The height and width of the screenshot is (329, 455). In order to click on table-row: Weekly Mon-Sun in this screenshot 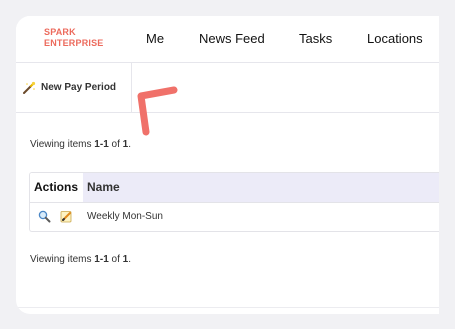, I will do `click(234, 217)`.